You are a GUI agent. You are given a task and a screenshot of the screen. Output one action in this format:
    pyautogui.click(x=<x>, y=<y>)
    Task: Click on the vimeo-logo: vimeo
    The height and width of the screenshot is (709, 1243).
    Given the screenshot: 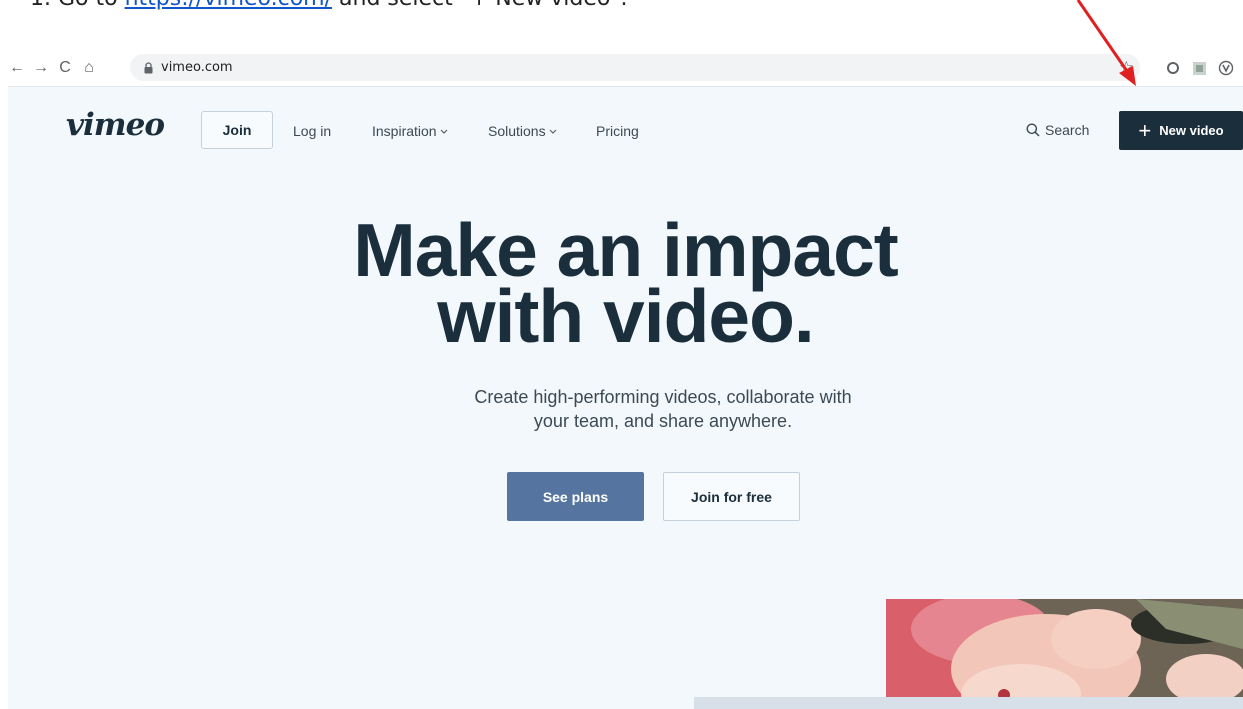 What is the action you would take?
    pyautogui.click(x=115, y=125)
    